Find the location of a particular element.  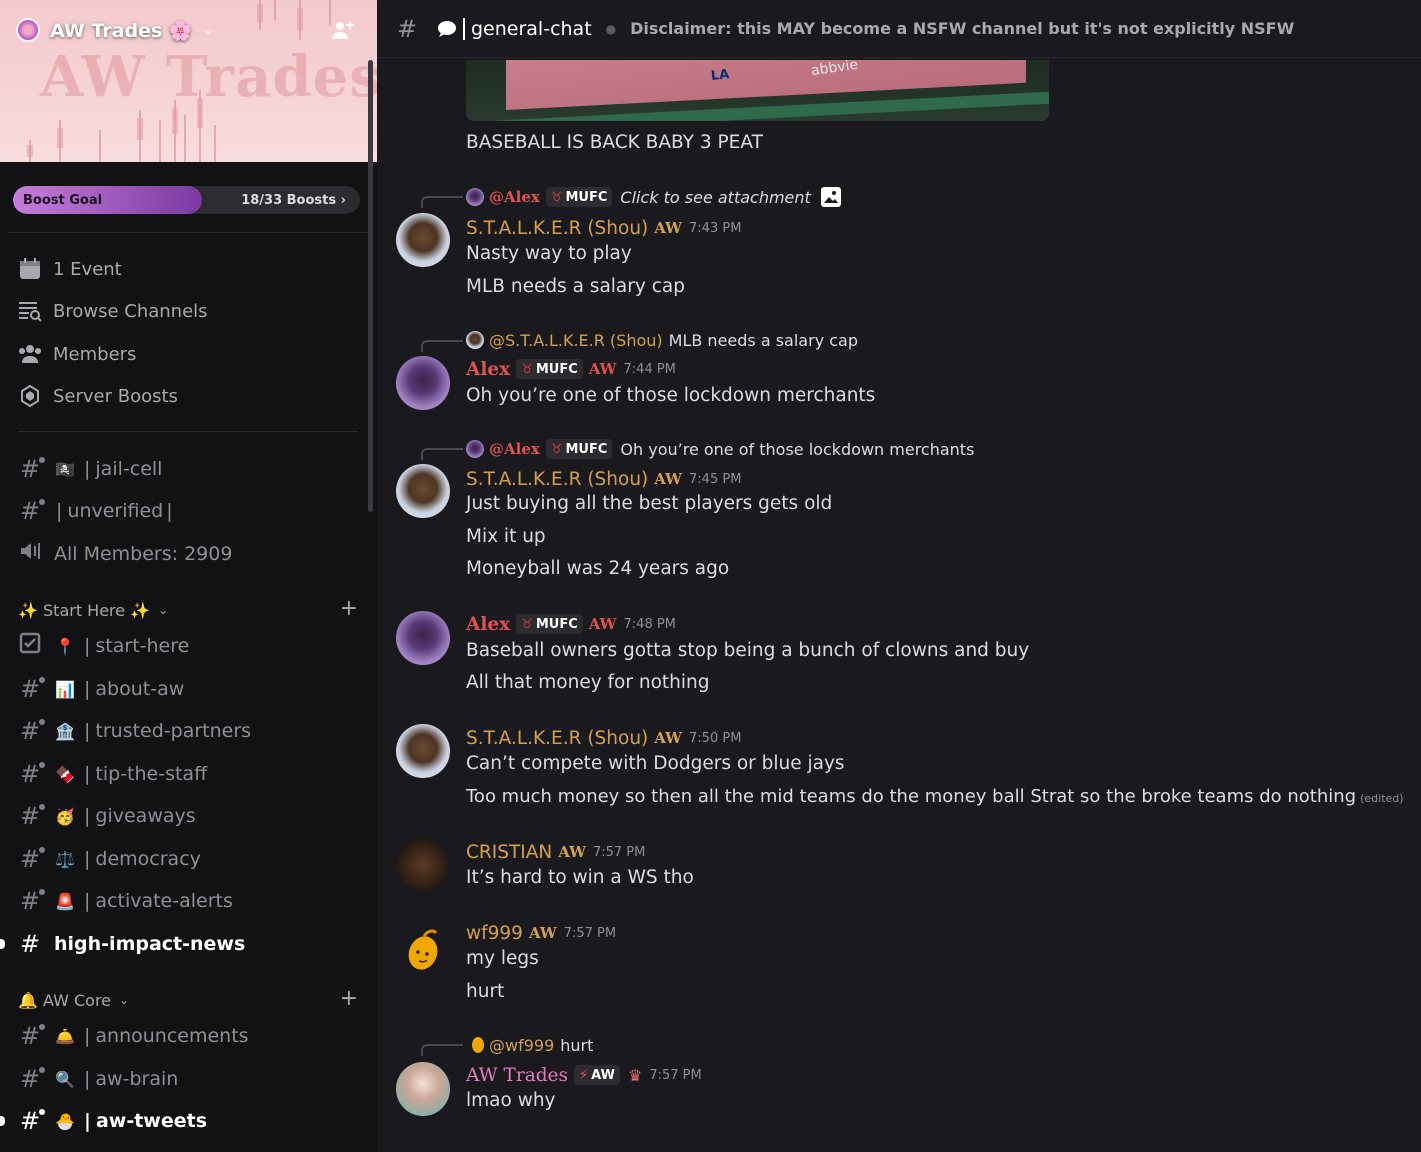

attachment-logo-text: LA is located at coordinates (720, 75).